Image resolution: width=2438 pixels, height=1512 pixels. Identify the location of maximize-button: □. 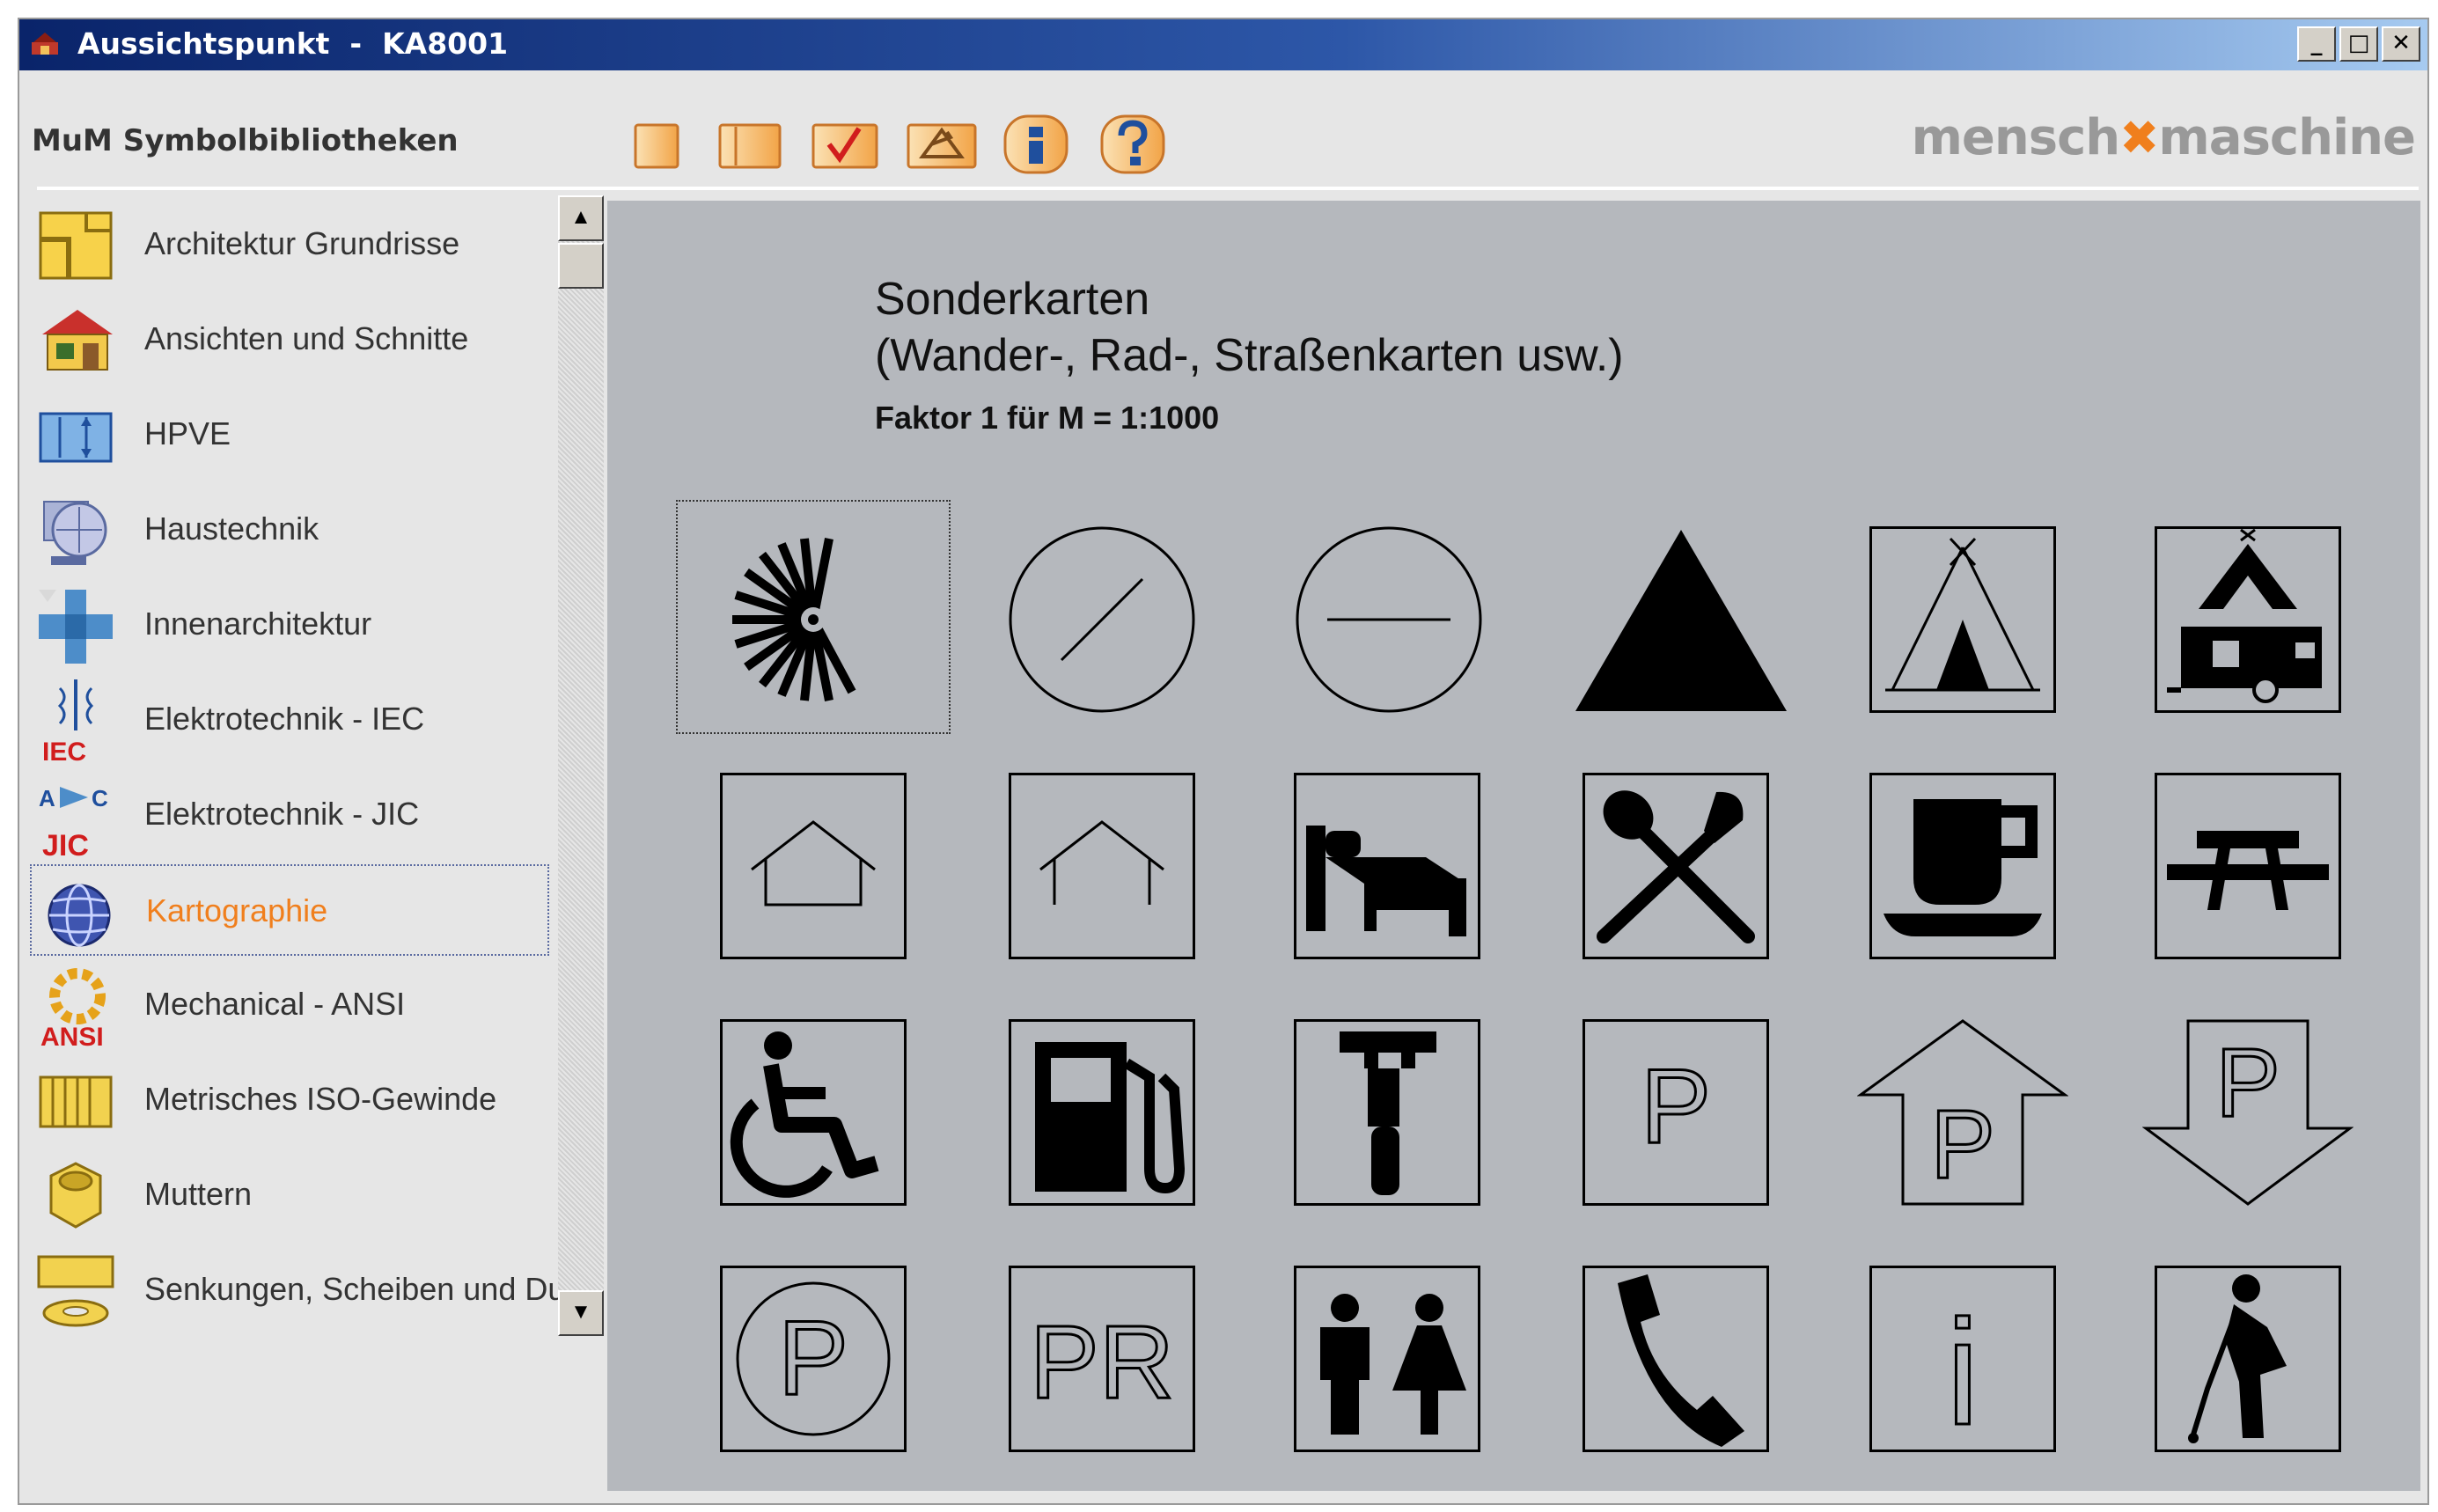
(2358, 44).